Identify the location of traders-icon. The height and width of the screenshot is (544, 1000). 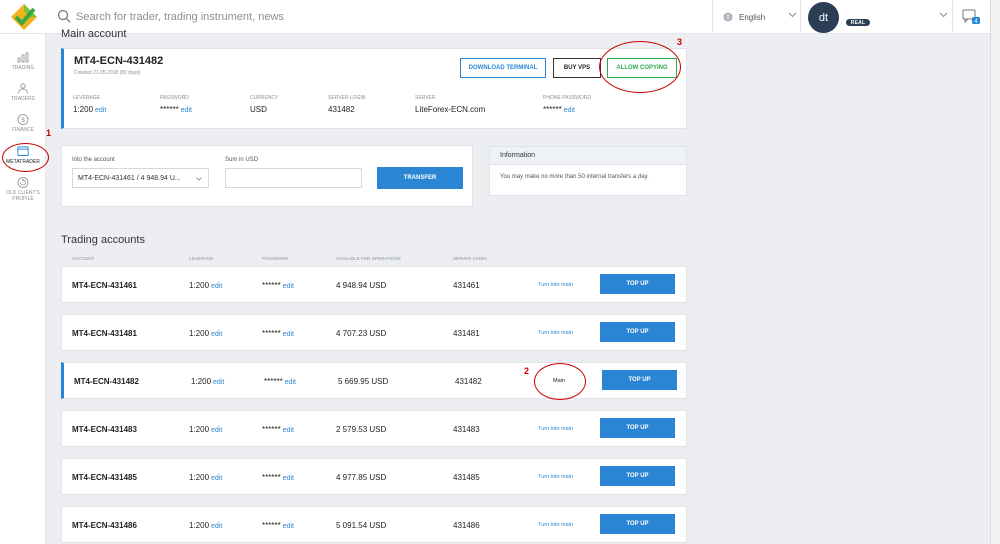
(23, 88).